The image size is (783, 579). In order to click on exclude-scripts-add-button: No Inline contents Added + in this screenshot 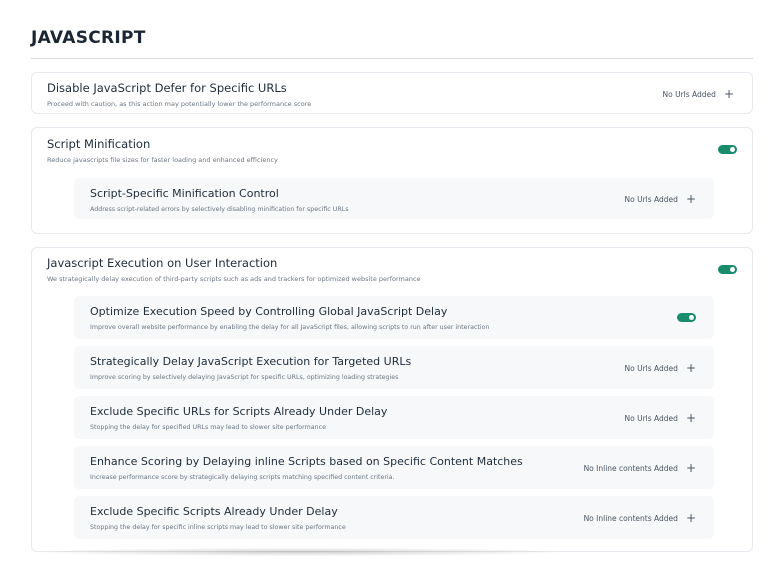, I will do `click(640, 518)`.